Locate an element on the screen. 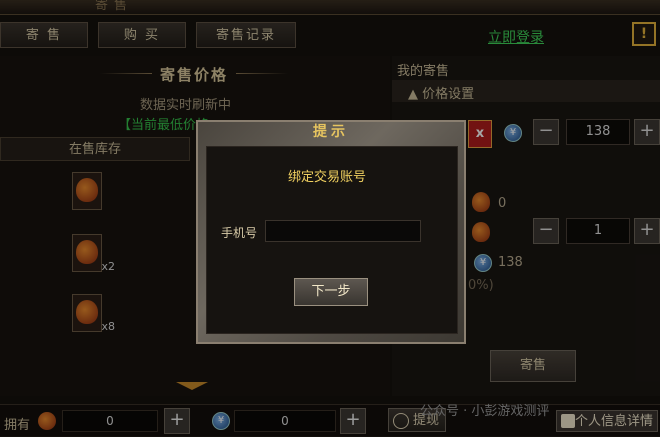 Image resolution: width=660 pixels, height=437 pixels. phone-input is located at coordinates (343, 231).